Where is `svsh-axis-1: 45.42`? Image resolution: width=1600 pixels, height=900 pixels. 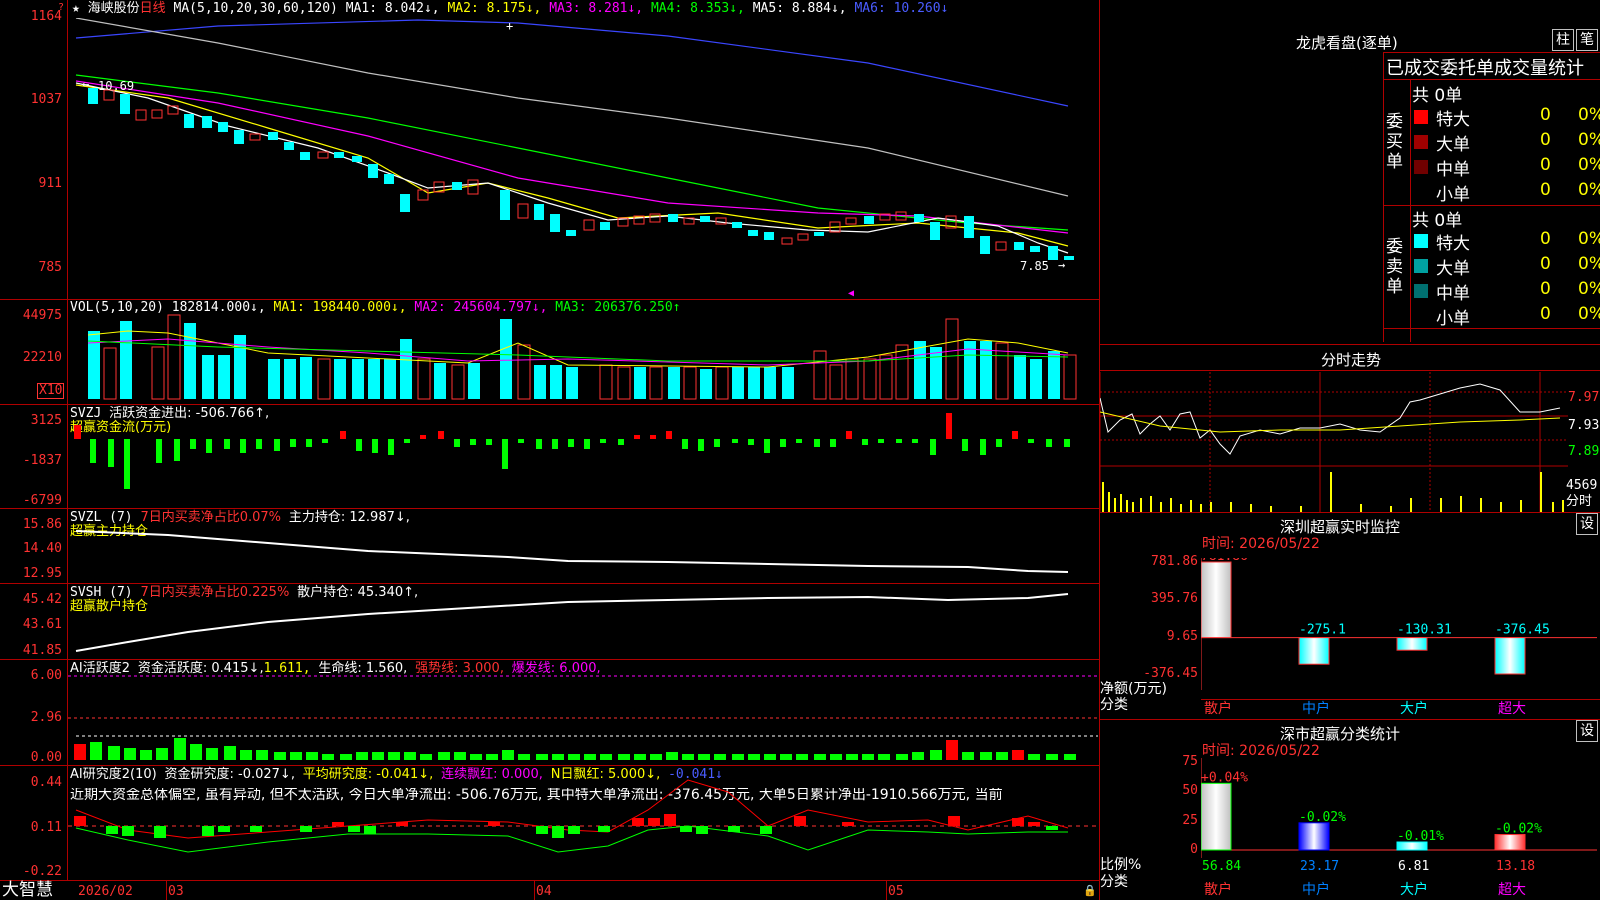 svsh-axis-1: 45.42 is located at coordinates (42, 599).